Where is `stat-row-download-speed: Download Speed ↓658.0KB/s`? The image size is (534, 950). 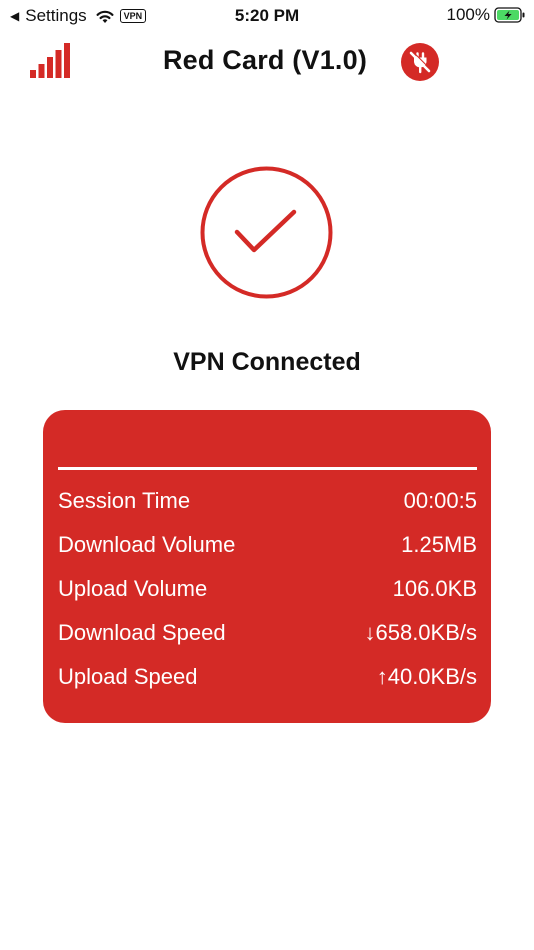 stat-row-download-speed: Download Speed ↓658.0KB/s is located at coordinates (267, 633).